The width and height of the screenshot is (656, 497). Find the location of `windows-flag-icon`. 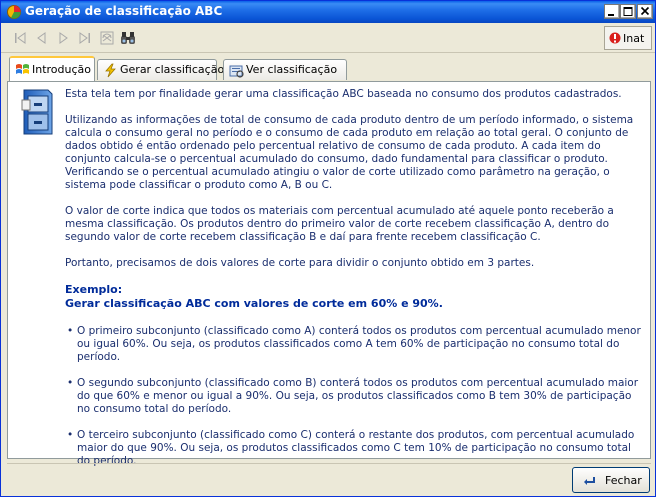

windows-flag-icon is located at coordinates (22, 69).